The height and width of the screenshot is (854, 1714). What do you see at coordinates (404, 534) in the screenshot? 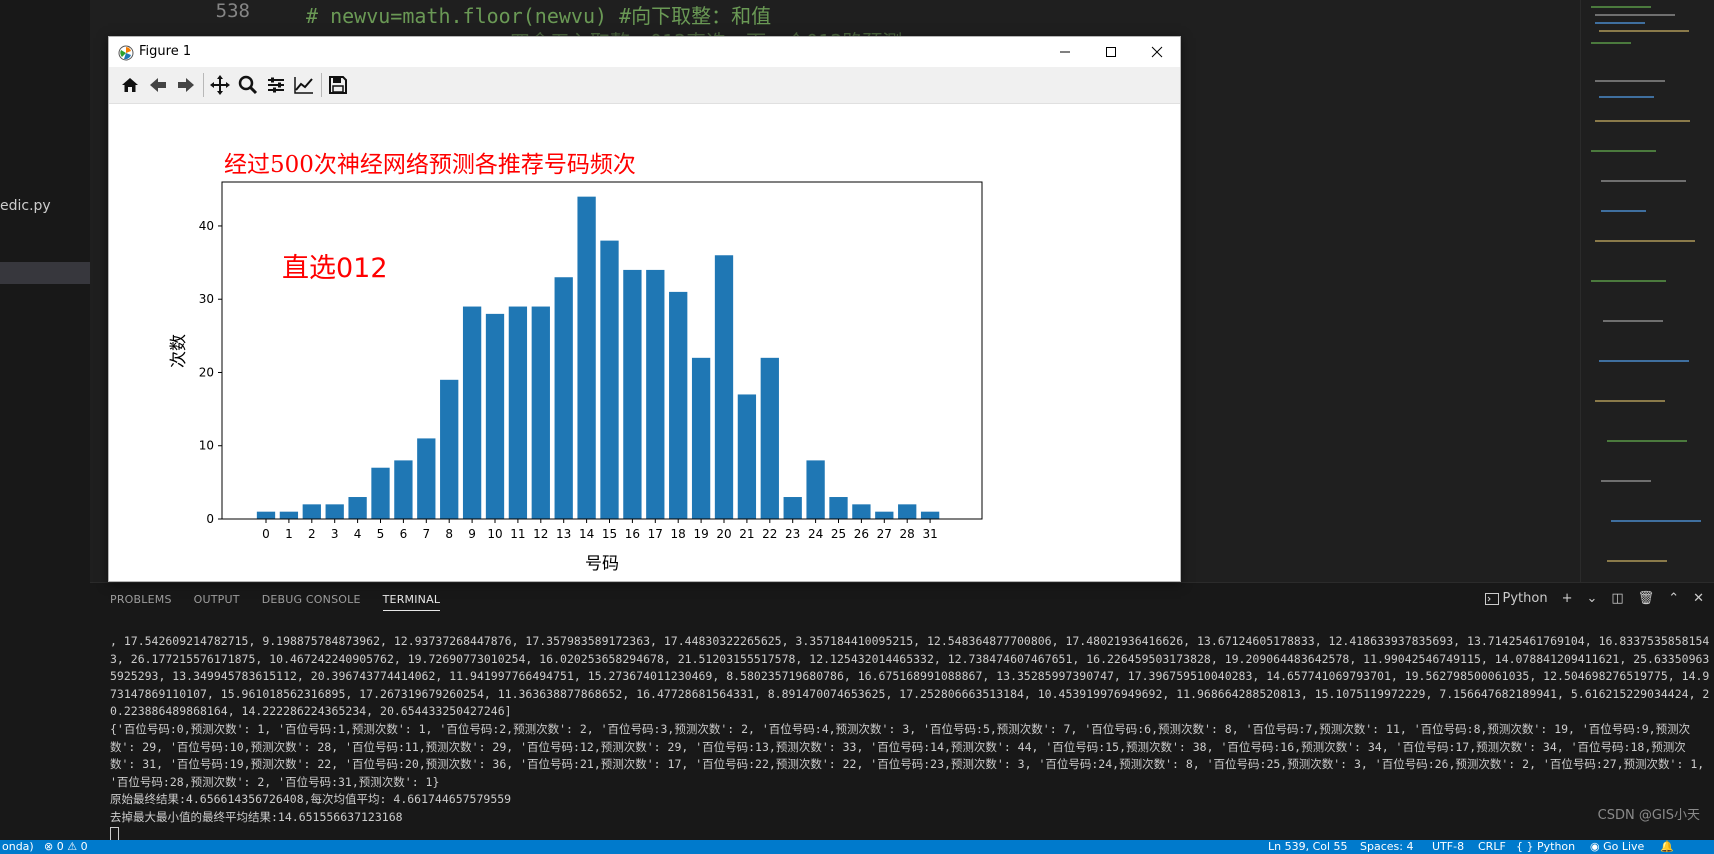
I see `x-tick-label: 6` at bounding box center [404, 534].